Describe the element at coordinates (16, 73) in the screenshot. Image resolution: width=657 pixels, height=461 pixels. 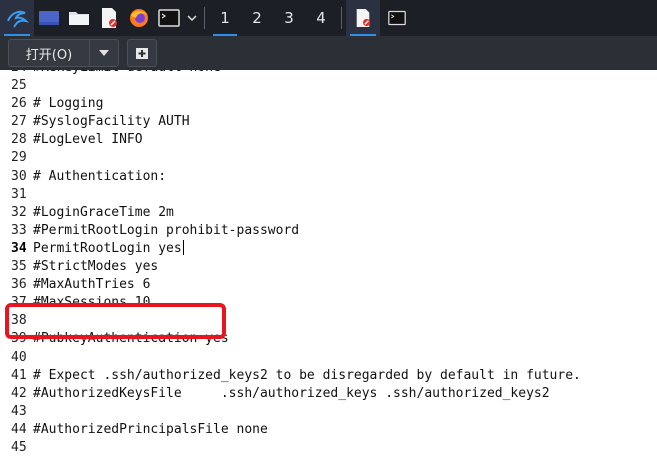
I see `line-number: 24` at that location.